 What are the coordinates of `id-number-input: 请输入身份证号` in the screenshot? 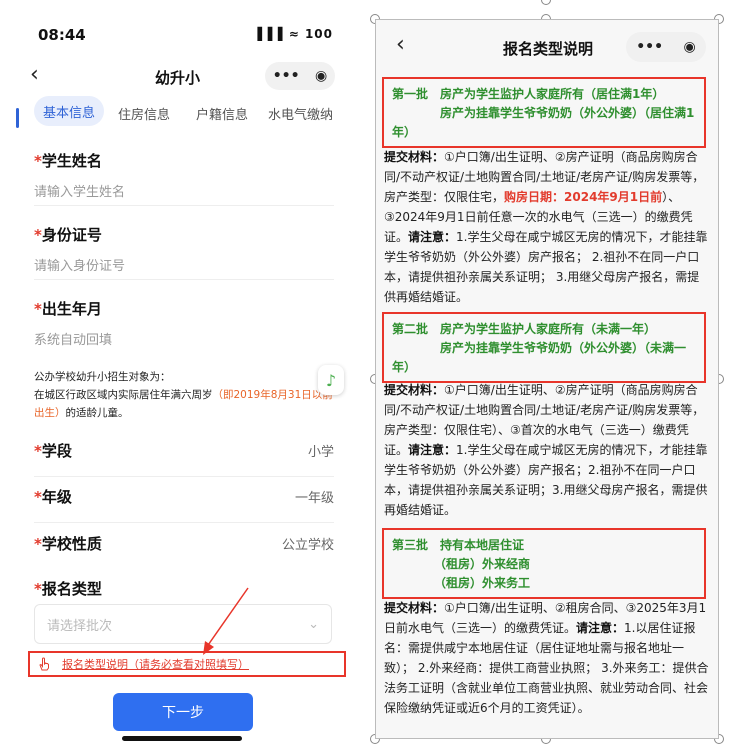 It's located at (184, 264).